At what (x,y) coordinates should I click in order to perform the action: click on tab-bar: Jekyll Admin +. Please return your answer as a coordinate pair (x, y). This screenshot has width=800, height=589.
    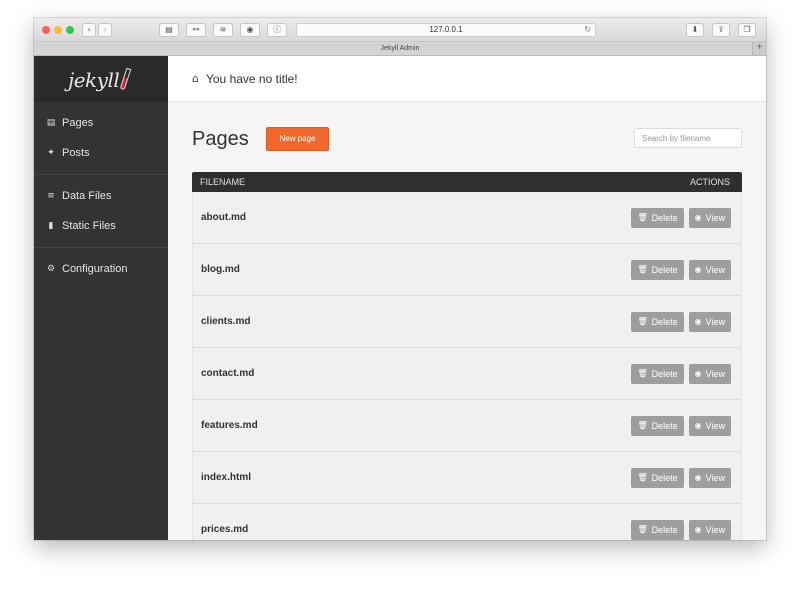
    Looking at the image, I should click on (400, 49).